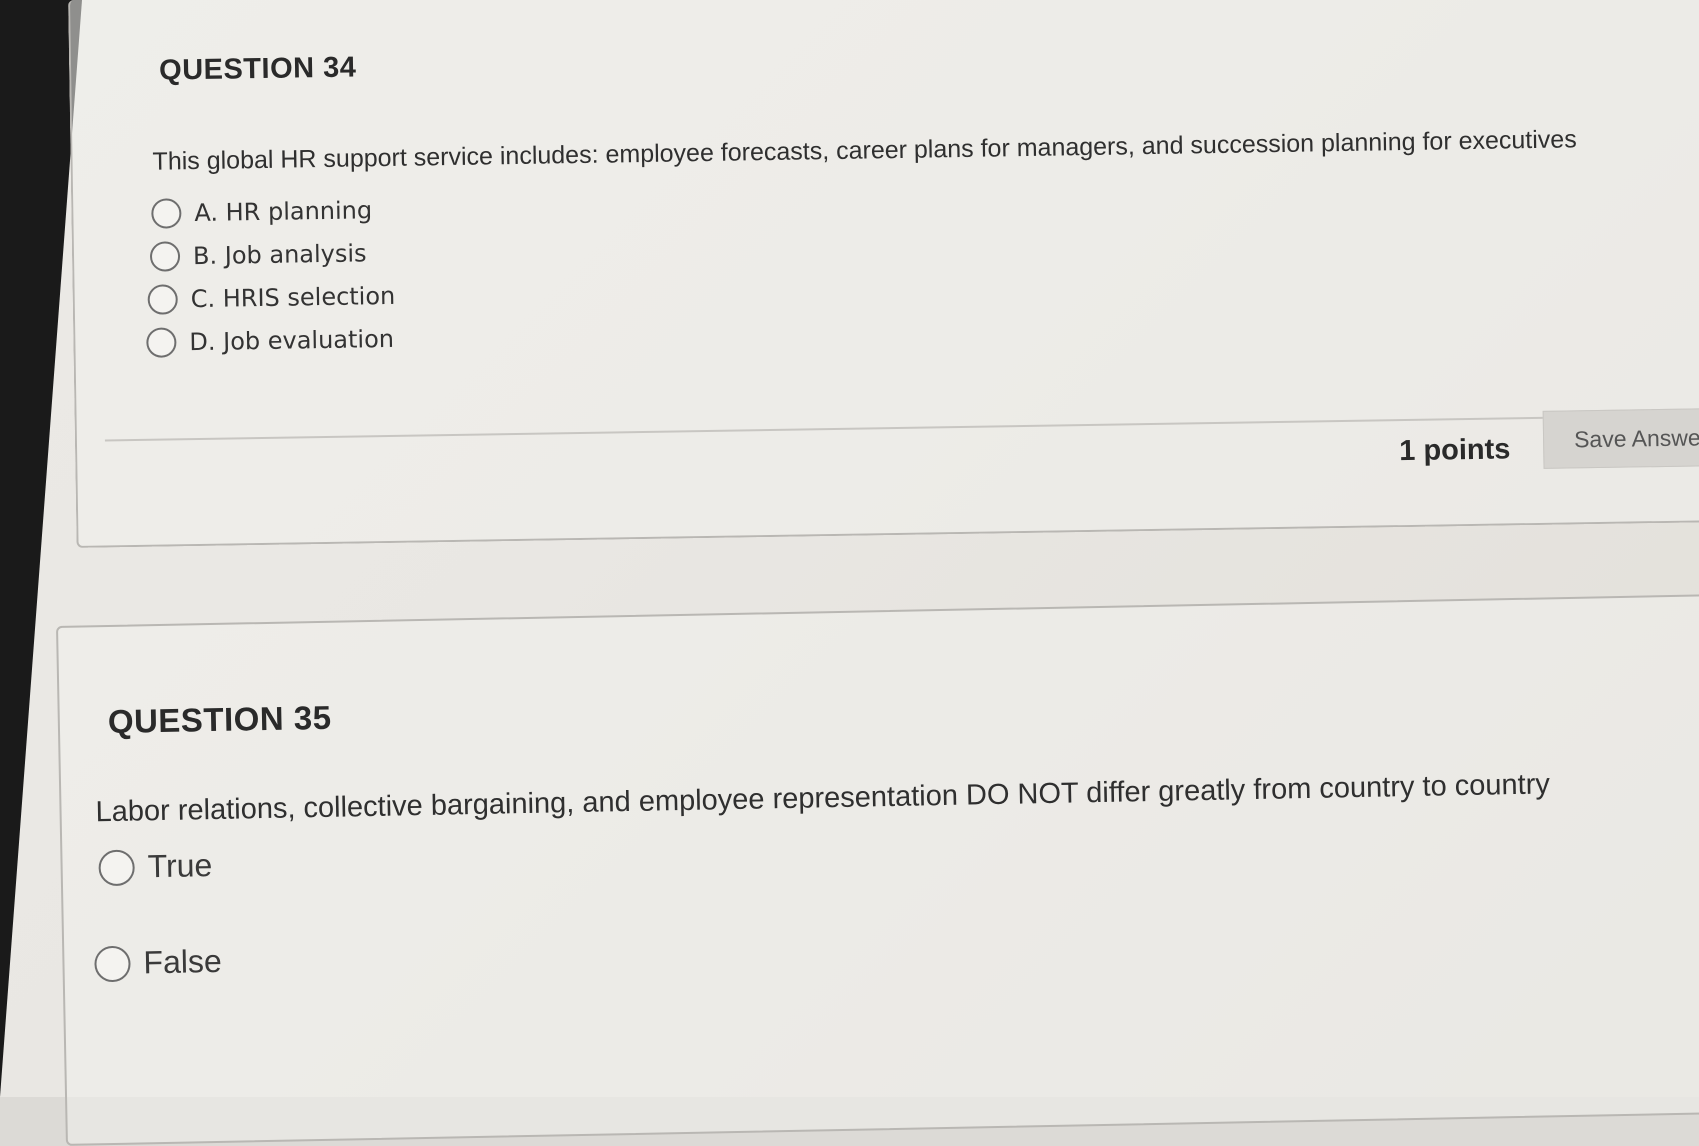  What do you see at coordinates (183, 961) in the screenshot?
I see `choice-label: False` at bounding box center [183, 961].